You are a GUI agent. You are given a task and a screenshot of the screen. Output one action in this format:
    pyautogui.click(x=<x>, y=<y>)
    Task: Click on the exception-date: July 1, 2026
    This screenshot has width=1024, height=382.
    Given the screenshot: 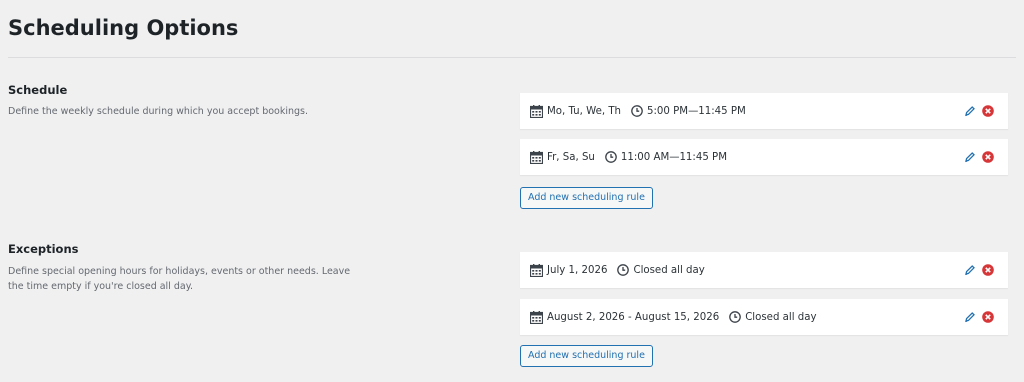 What is the action you would take?
    pyautogui.click(x=577, y=270)
    